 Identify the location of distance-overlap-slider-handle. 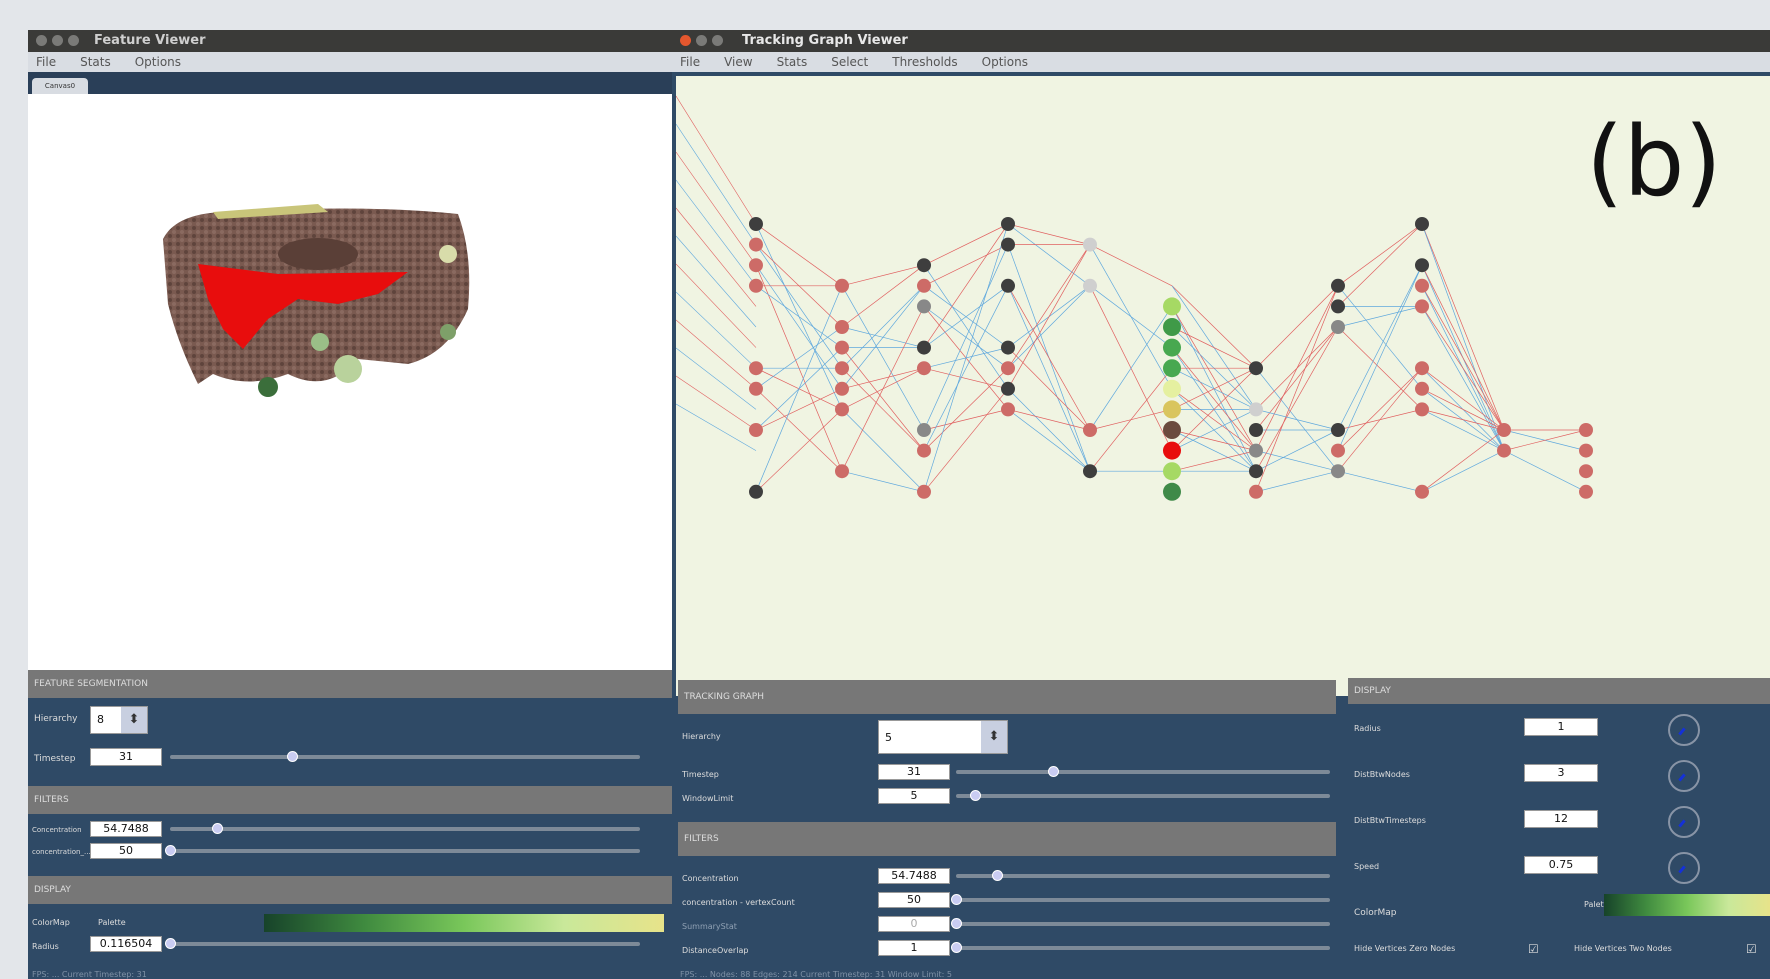
(956, 947).